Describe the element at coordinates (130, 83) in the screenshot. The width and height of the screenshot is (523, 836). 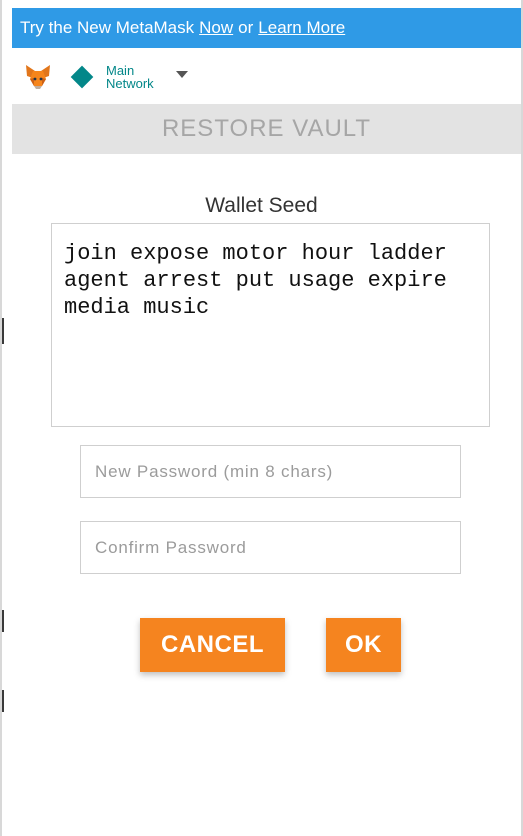
I see `network-label-line2: Network` at that location.